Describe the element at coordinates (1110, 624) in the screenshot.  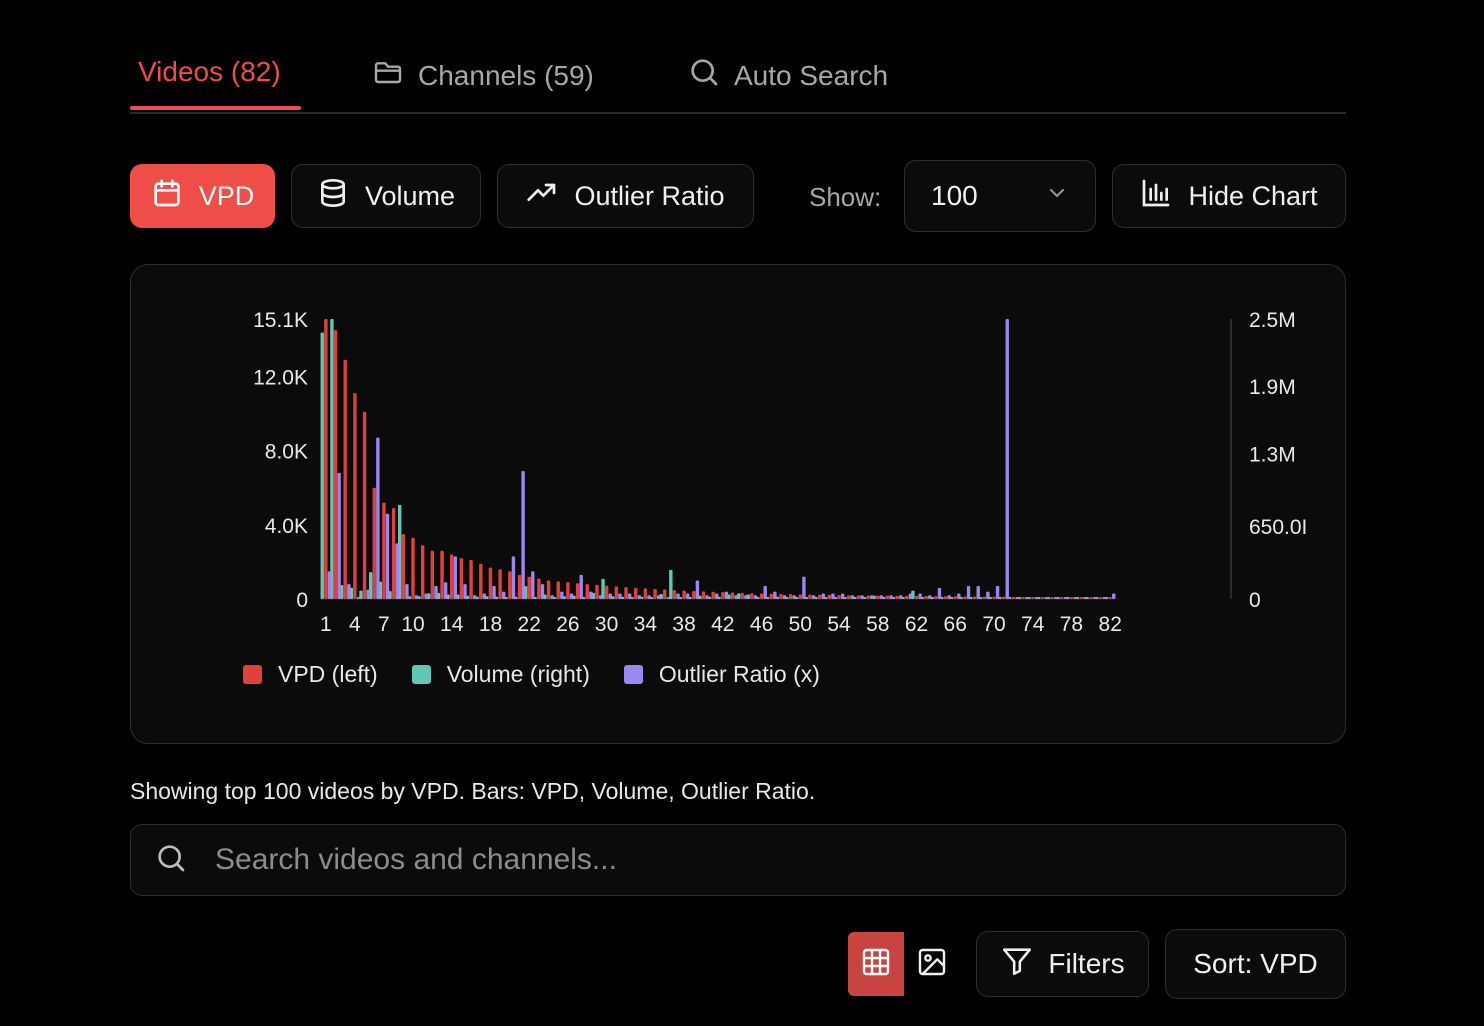
I see `x-tick-label: 82` at that location.